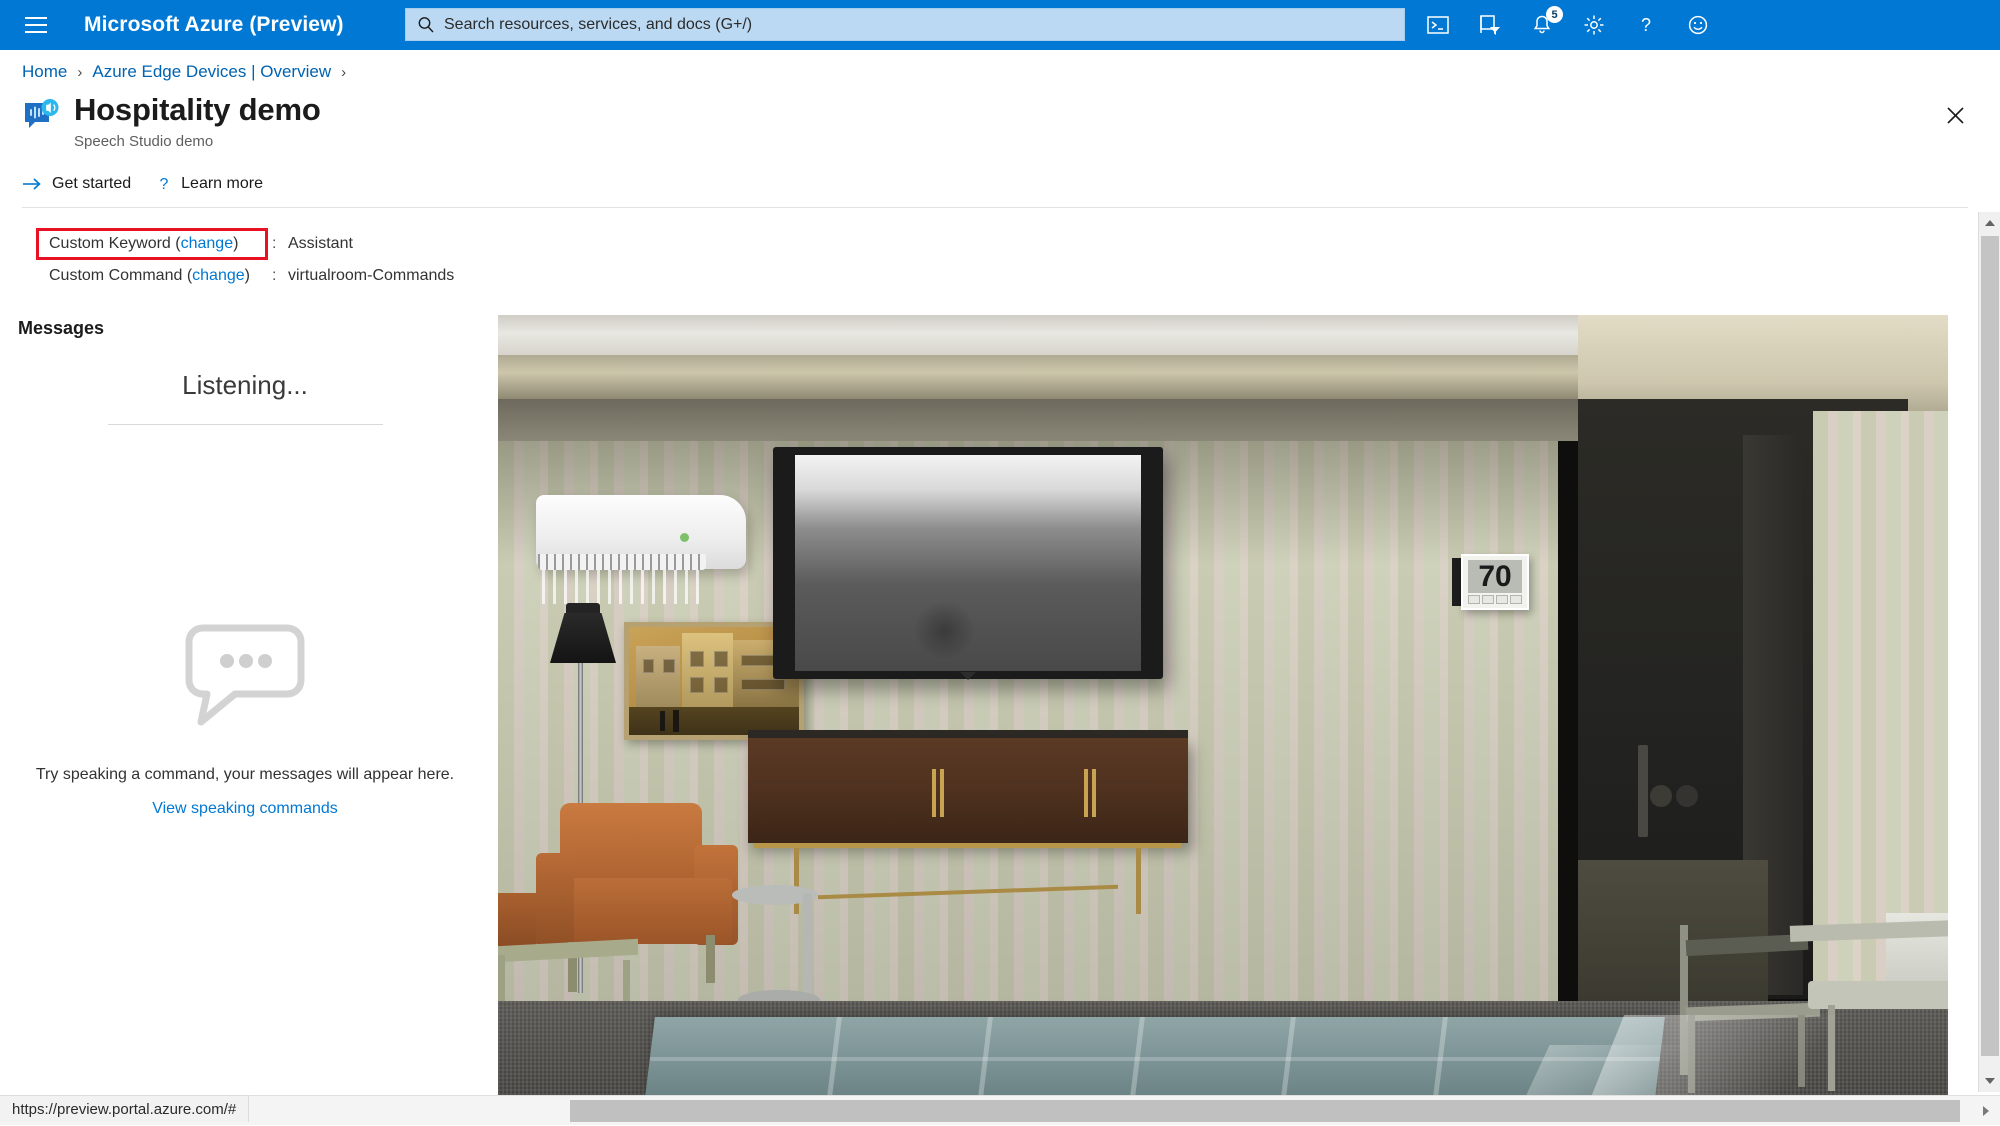  I want to click on painting-balcony, so click(763, 684).